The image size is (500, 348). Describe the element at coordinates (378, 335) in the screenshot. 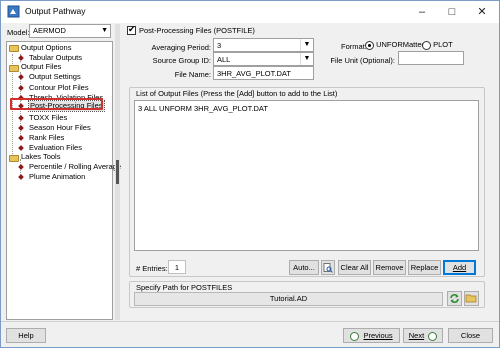

I see `previous-button-label: Previous` at that location.